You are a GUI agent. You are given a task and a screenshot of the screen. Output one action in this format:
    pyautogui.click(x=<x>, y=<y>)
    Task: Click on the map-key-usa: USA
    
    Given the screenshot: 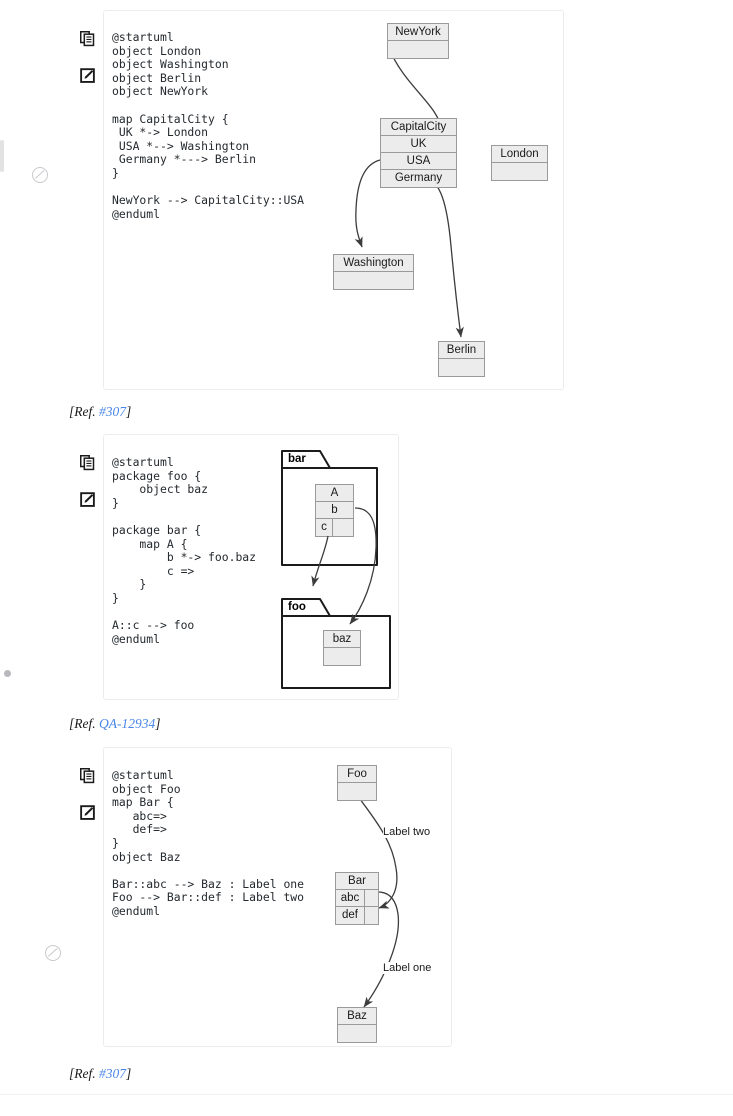 What is the action you would take?
    pyautogui.click(x=418, y=161)
    